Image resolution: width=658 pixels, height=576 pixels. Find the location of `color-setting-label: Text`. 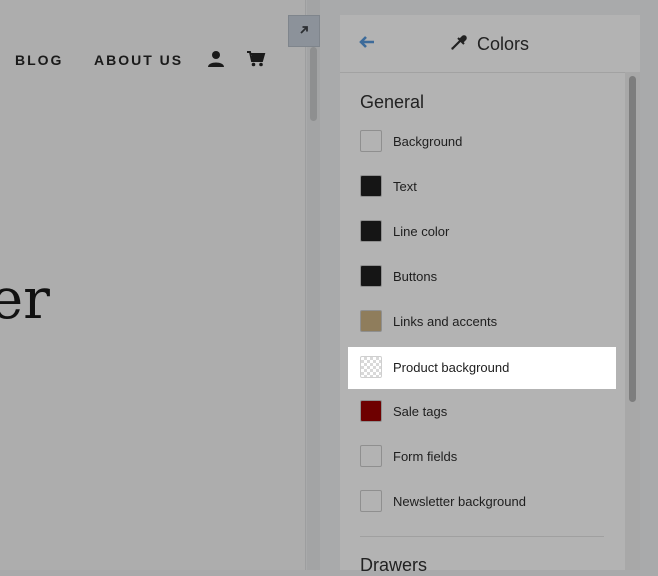

color-setting-label: Text is located at coordinates (405, 186).